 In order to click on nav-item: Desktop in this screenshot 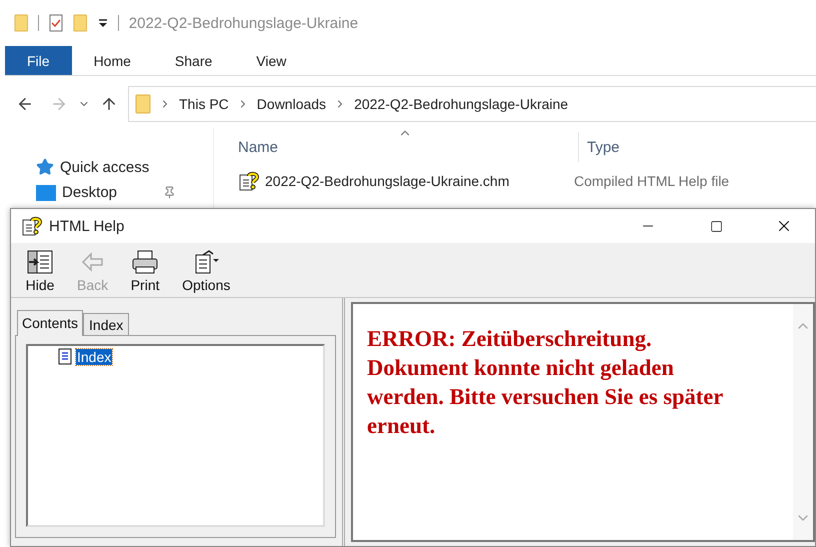, I will do `click(90, 192)`.